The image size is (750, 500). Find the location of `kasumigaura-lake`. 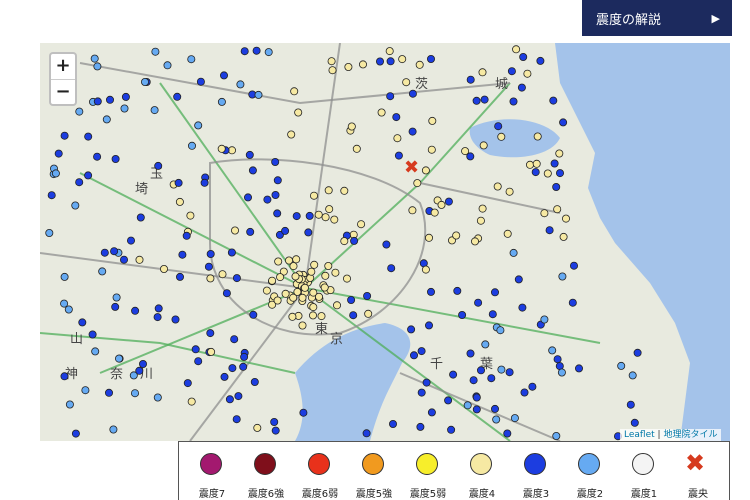

kasumigaura-lake is located at coordinates (514, 138).